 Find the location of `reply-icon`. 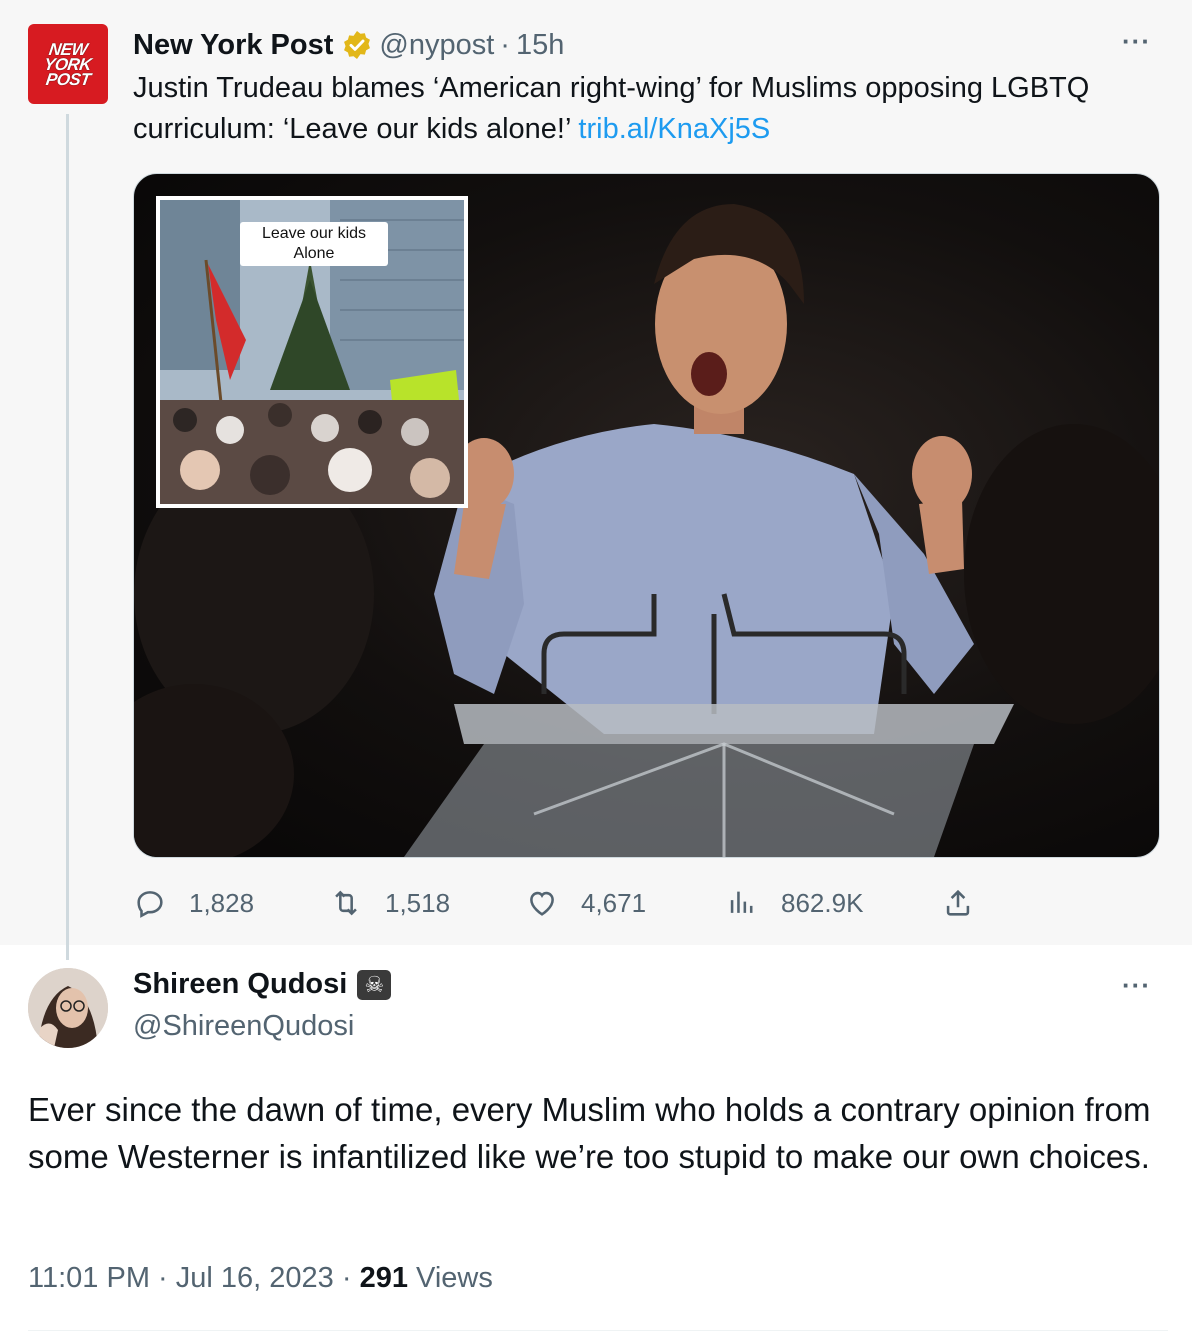

reply-icon is located at coordinates (150, 904).